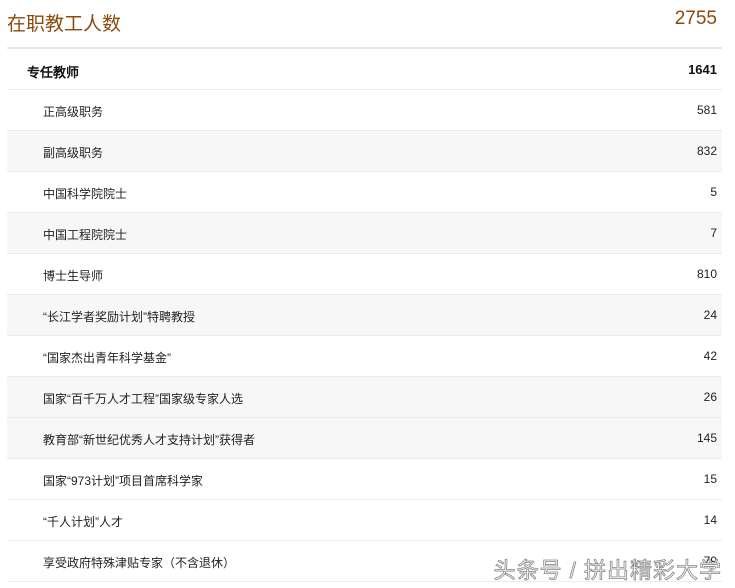  Describe the element at coordinates (364, 356) in the screenshot. I see `table-row: “国家杰出青年科学基金” 42` at that location.